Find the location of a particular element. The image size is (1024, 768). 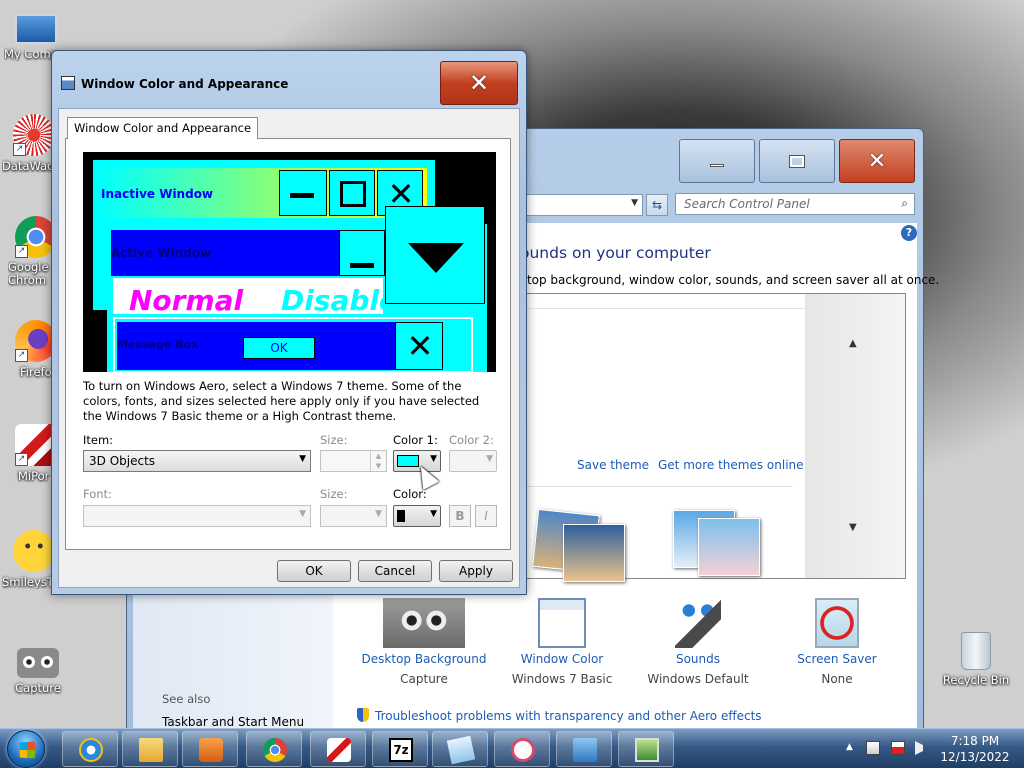

computer-icon is located at coordinates (36, 33).